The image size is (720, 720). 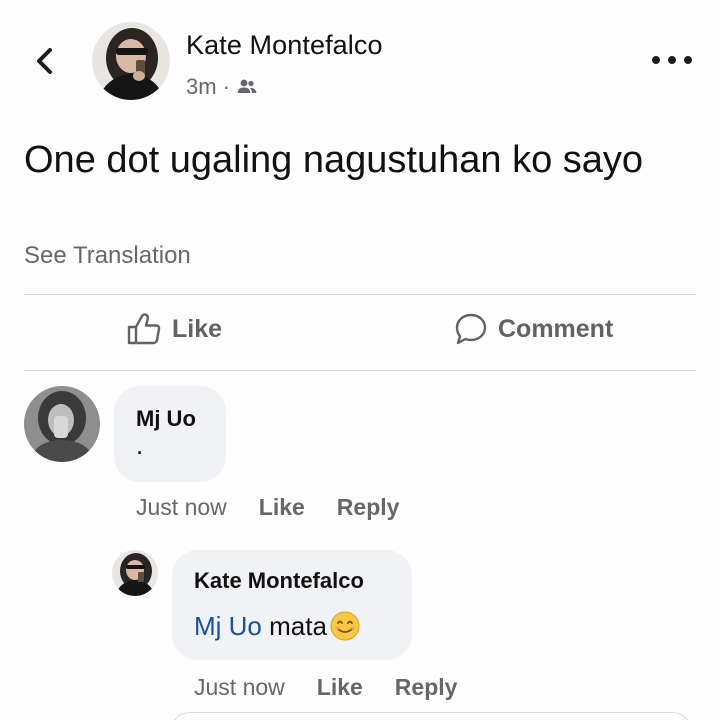 I want to click on comment-author-name: Mj Uo, so click(x=166, y=419).